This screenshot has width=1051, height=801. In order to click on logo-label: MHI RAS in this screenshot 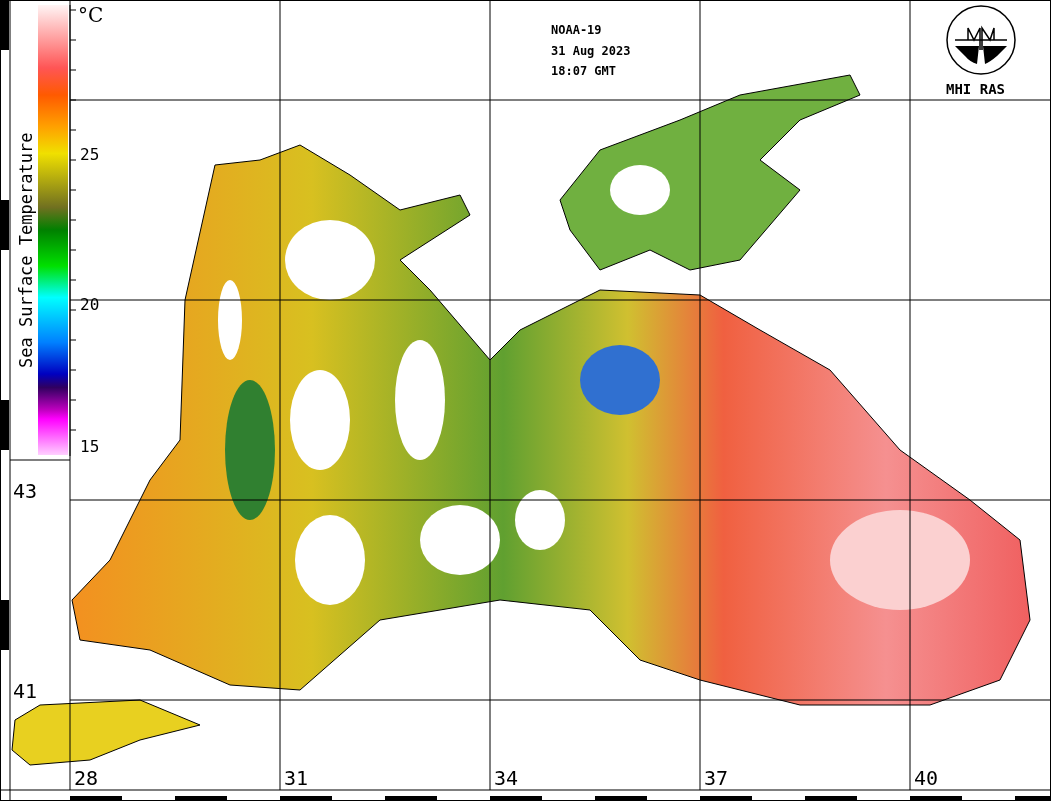, I will do `click(975, 89)`.